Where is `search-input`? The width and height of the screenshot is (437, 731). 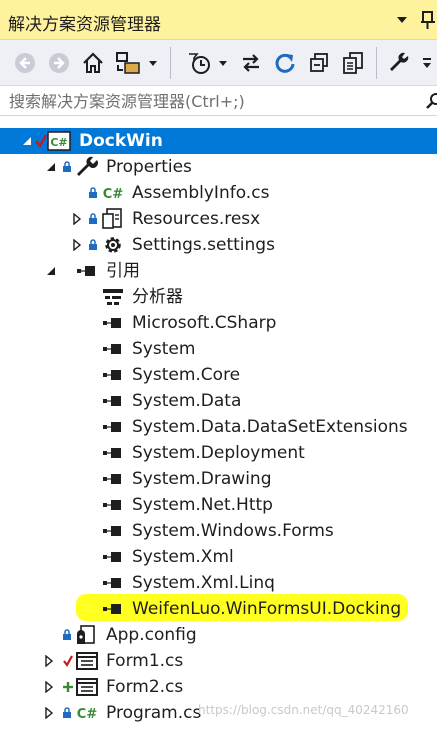 search-input is located at coordinates (212, 101).